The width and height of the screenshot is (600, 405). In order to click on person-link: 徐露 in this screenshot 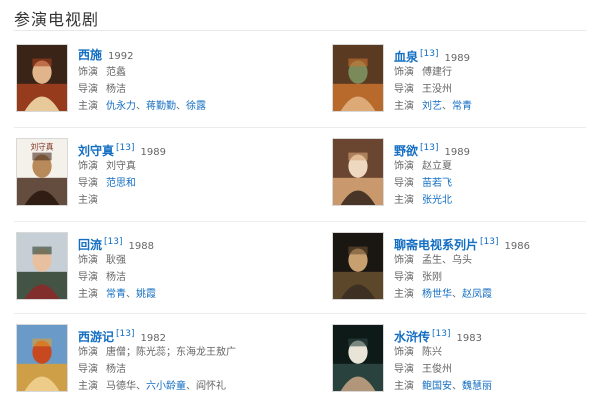, I will do `click(196, 106)`.